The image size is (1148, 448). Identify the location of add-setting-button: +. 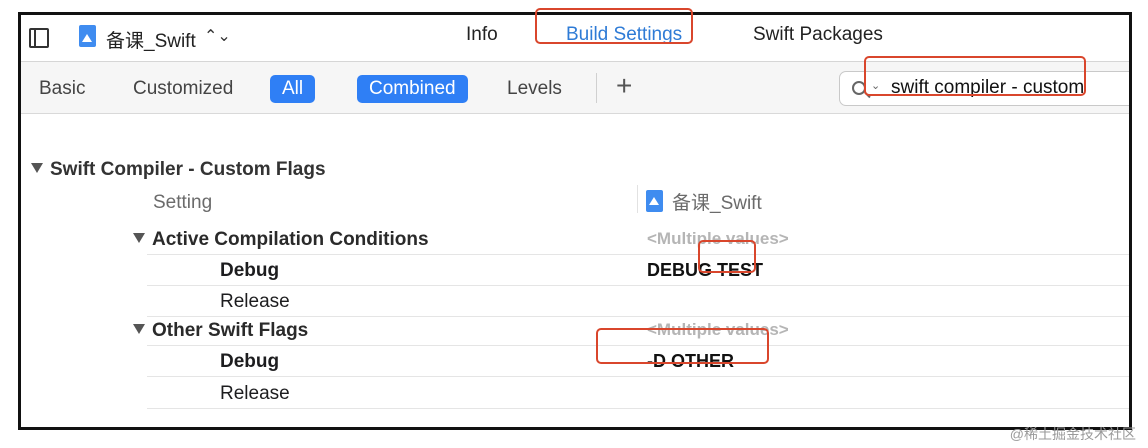
(624, 86).